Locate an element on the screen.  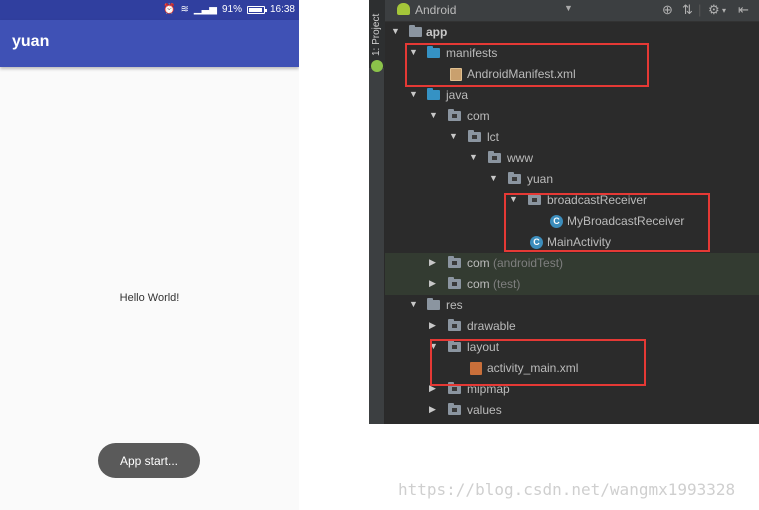
tree-item-label: com (test) is located at coordinates (493, 284).